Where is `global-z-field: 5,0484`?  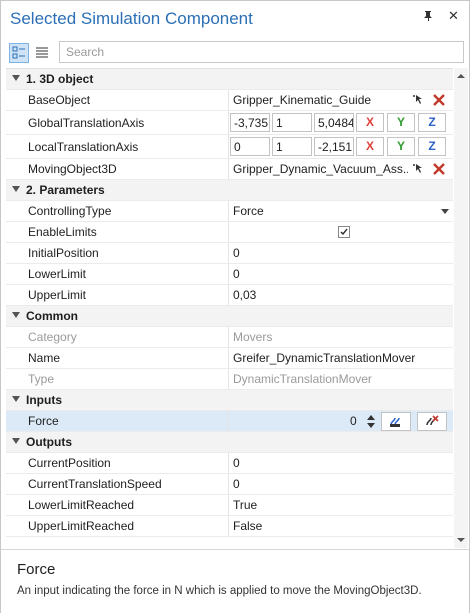 global-z-field: 5,0484 is located at coordinates (334, 122).